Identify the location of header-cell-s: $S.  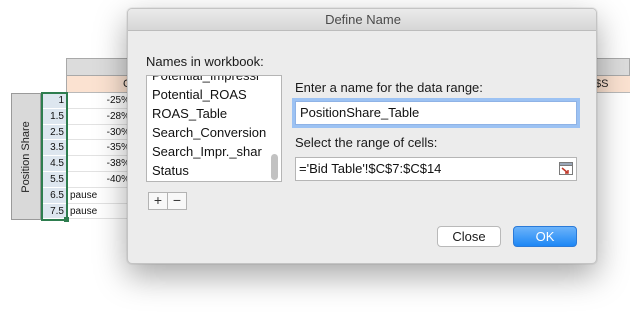
(601, 84).